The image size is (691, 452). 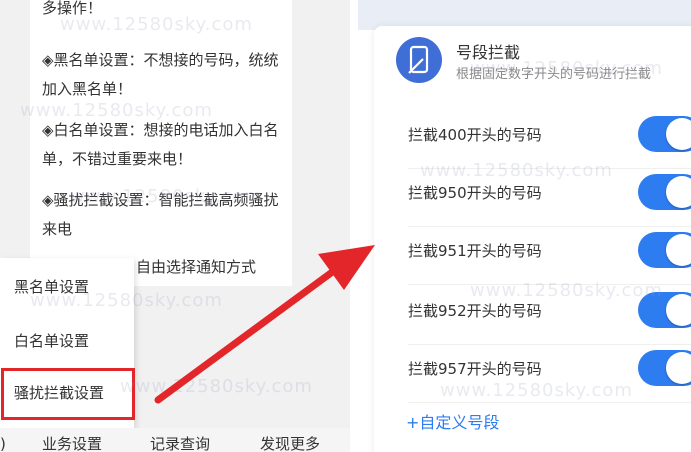 I want to click on rule-row: 拦截951开头的号码, so click(x=532, y=252).